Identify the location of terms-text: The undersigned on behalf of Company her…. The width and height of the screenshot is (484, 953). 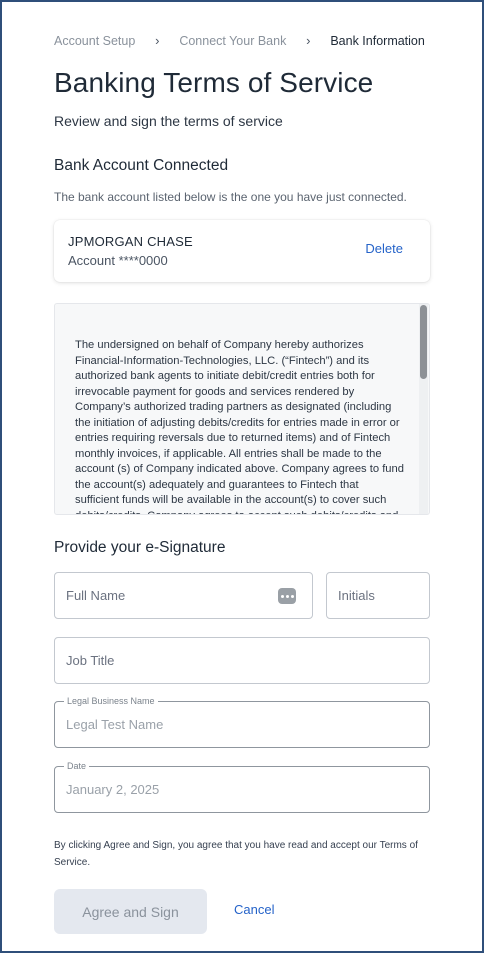
(239, 426).